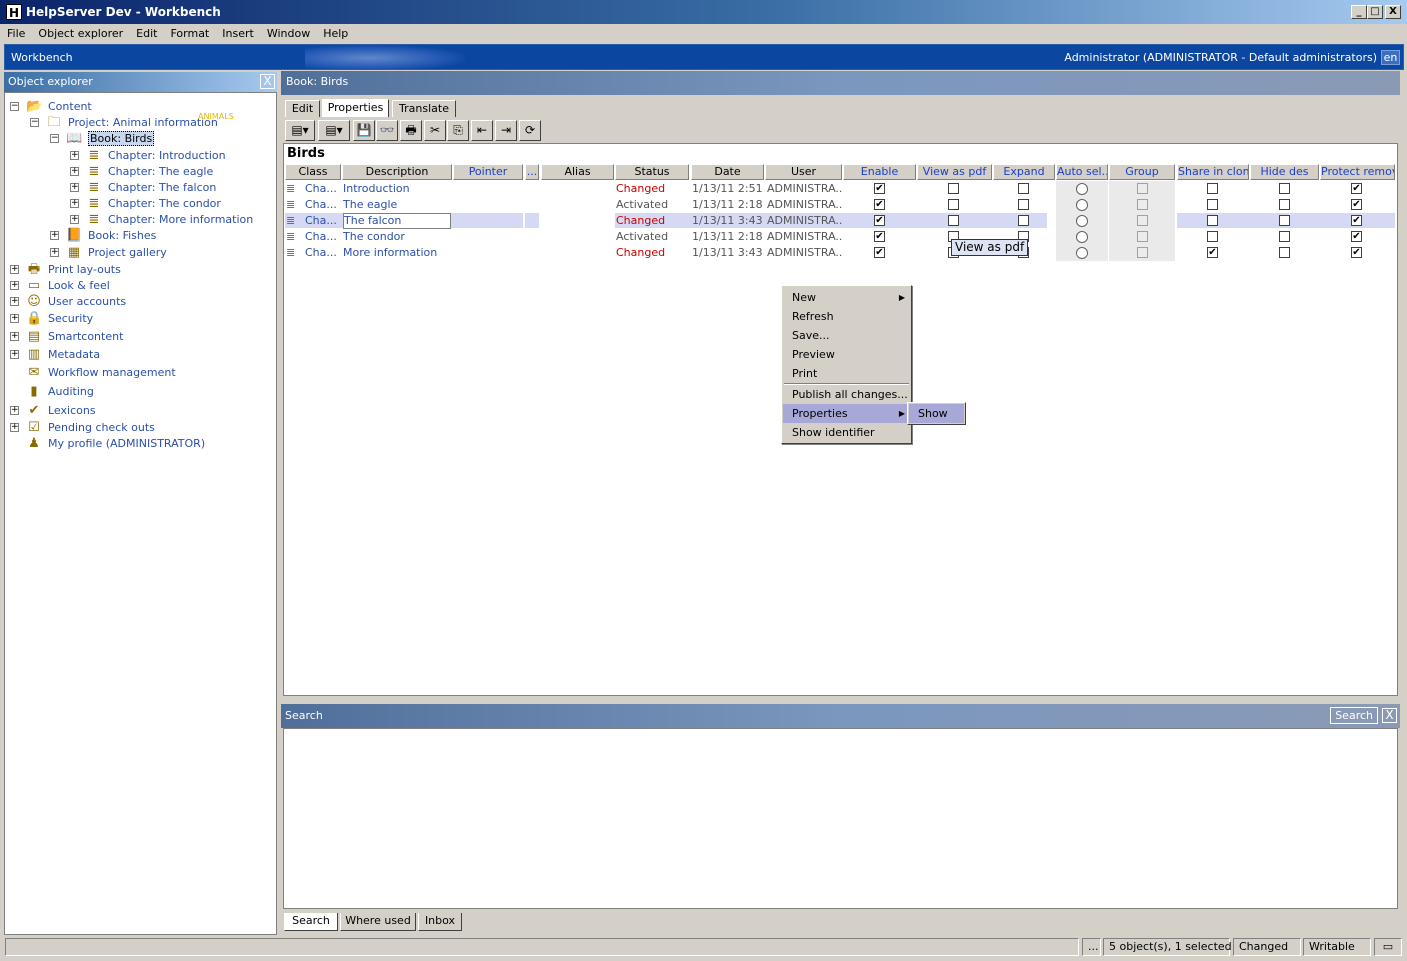 The width and height of the screenshot is (1407, 961). What do you see at coordinates (652, 172) in the screenshot?
I see `column-header: Status` at bounding box center [652, 172].